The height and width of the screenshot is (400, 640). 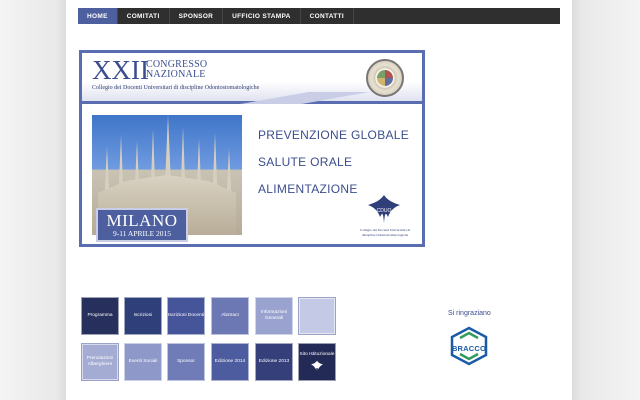 I want to click on tile-edizione-2014: Edizione 2014, so click(x=230, y=362).